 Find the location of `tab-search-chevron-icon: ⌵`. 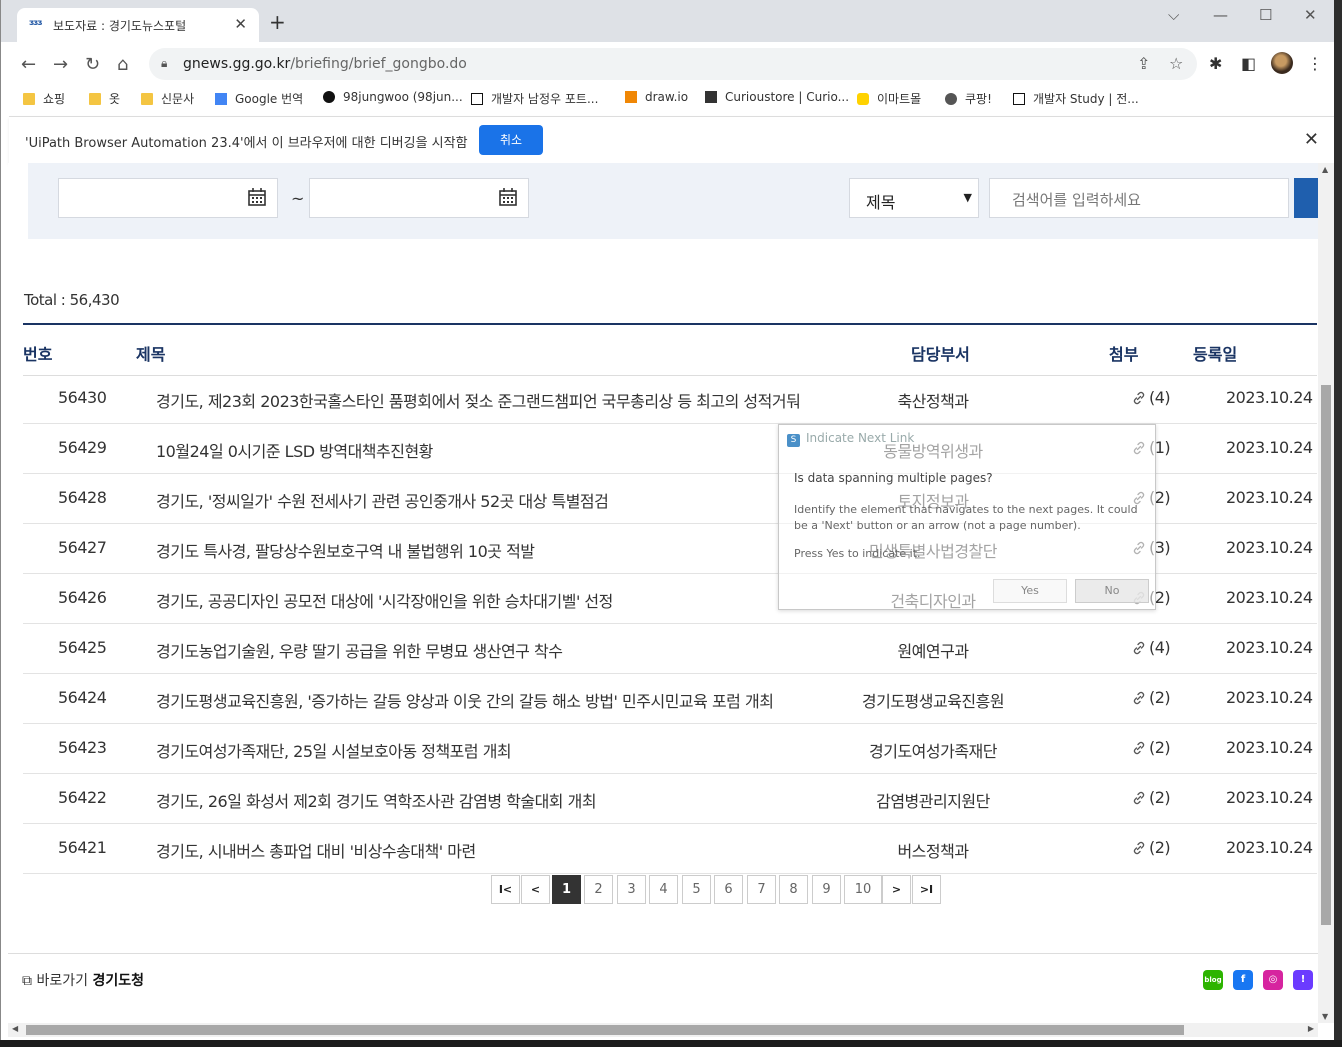

tab-search-chevron-icon: ⌵ is located at coordinates (1173, 15).